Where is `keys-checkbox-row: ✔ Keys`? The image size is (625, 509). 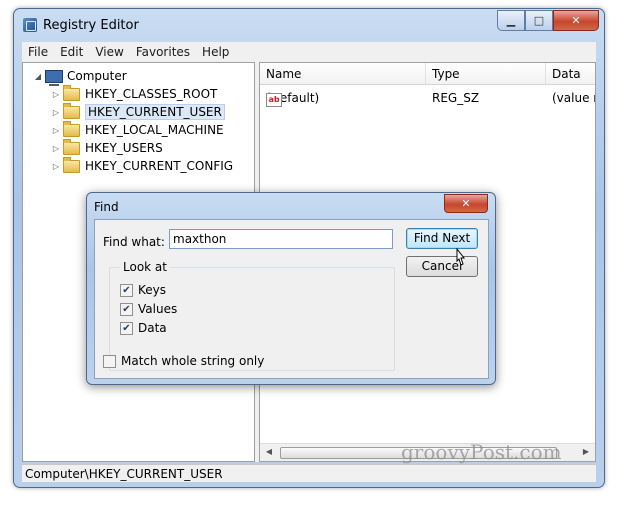
keys-checkbox-row: ✔ Keys is located at coordinates (143, 290).